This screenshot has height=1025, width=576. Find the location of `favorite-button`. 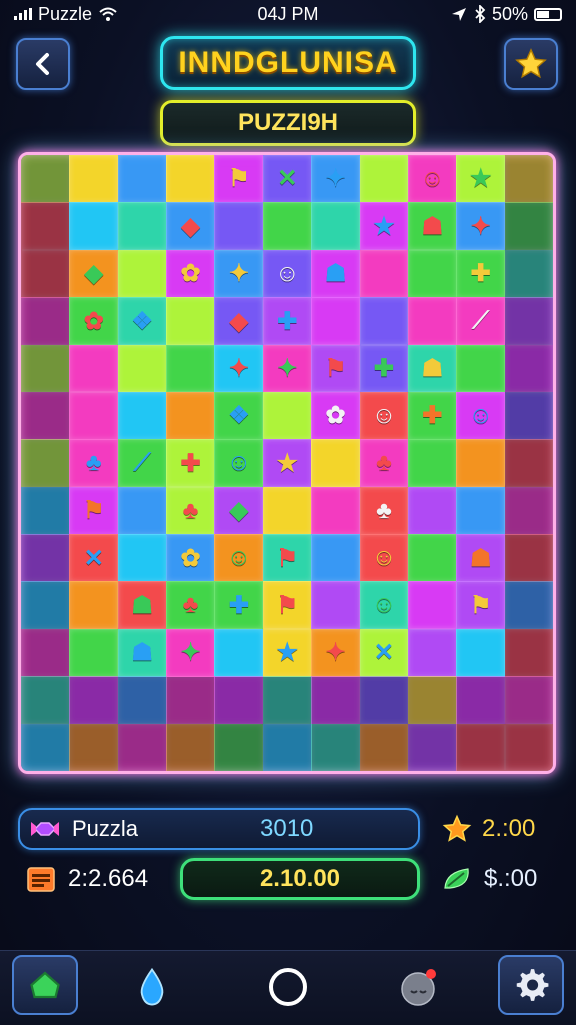

favorite-button is located at coordinates (531, 64).